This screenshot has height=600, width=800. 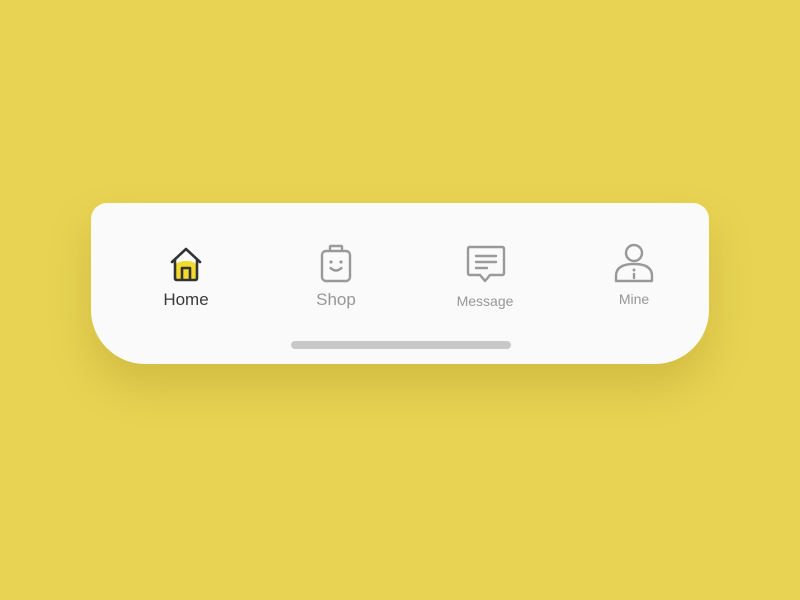 I want to click on house-icon, so click(x=186, y=264).